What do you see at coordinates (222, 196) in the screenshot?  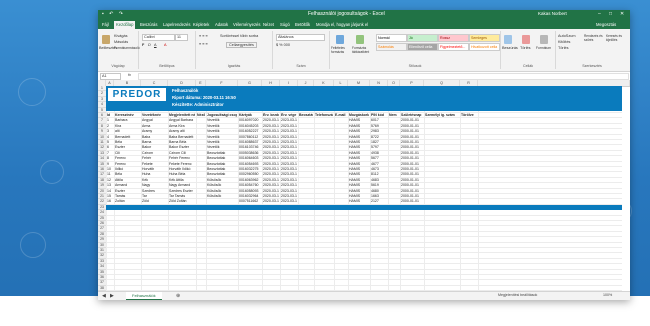 I see `table-cell: Külsősök` at bounding box center [222, 196].